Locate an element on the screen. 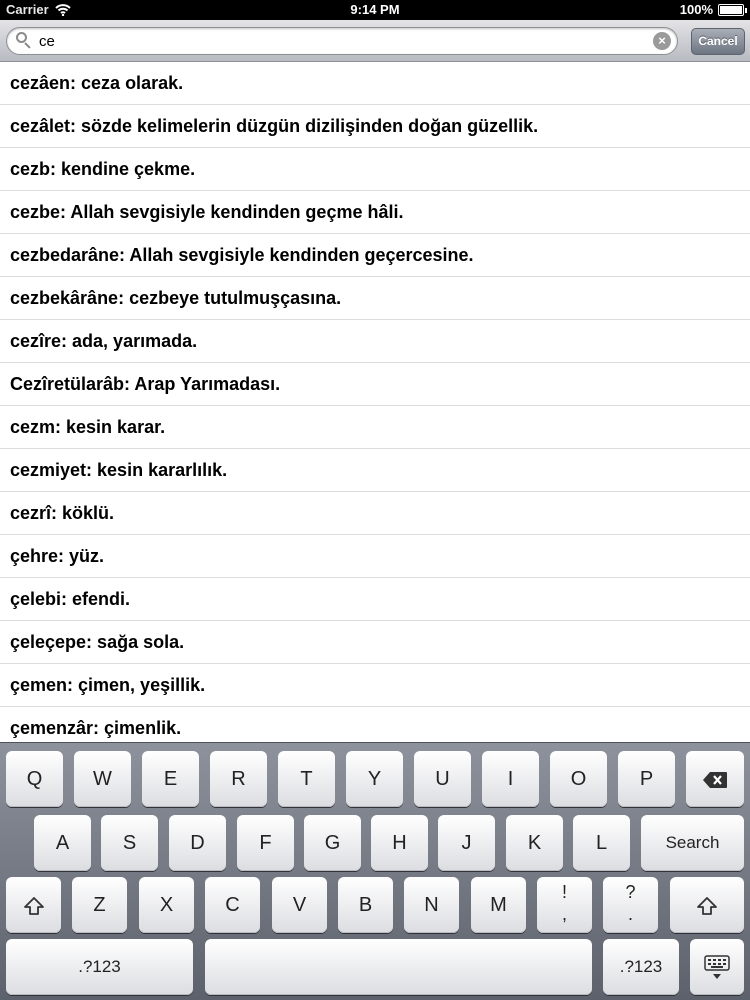  key-s: S is located at coordinates (129, 843).